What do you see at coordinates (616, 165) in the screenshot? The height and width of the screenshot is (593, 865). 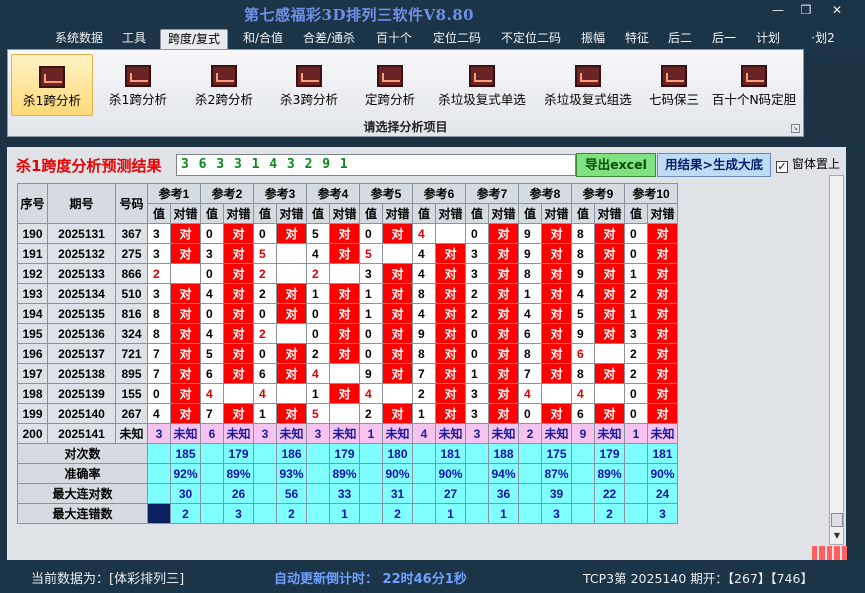 I see `export-excel-button: 导出excel` at bounding box center [616, 165].